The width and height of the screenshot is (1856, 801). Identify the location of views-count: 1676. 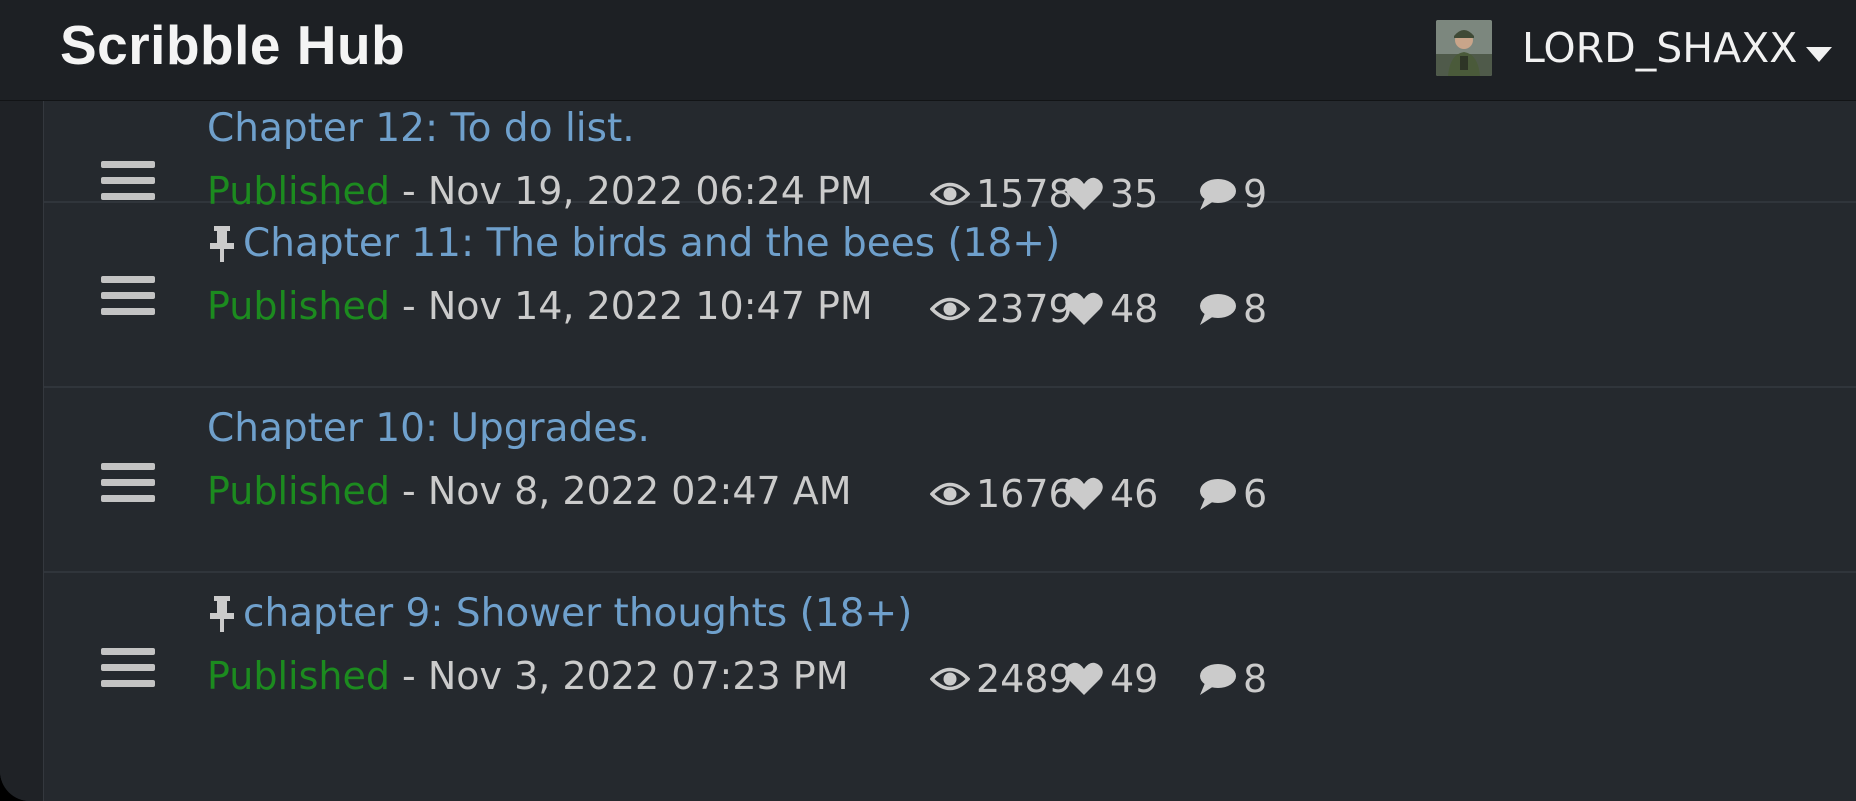
(1024, 493).